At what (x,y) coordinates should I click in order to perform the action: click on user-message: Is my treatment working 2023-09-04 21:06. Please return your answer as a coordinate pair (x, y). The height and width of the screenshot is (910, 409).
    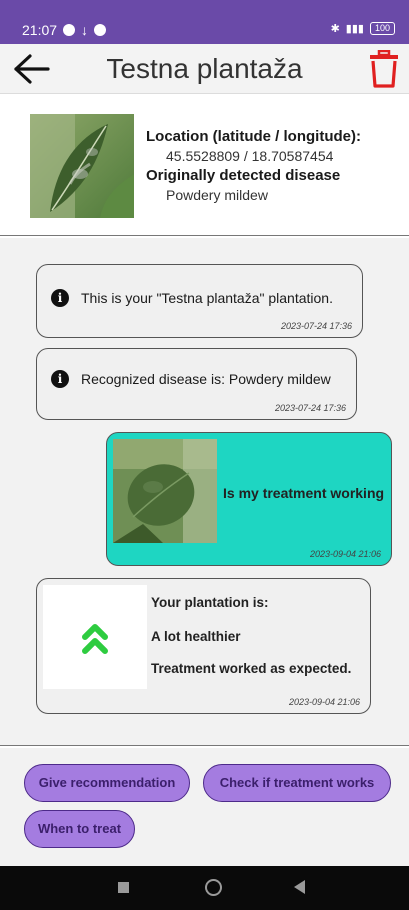
    Looking at the image, I should click on (249, 499).